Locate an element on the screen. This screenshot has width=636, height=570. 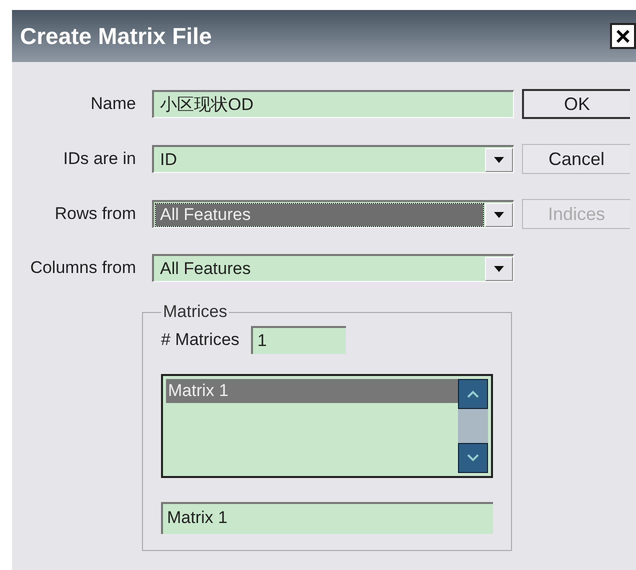
scrollbar is located at coordinates (473, 426).